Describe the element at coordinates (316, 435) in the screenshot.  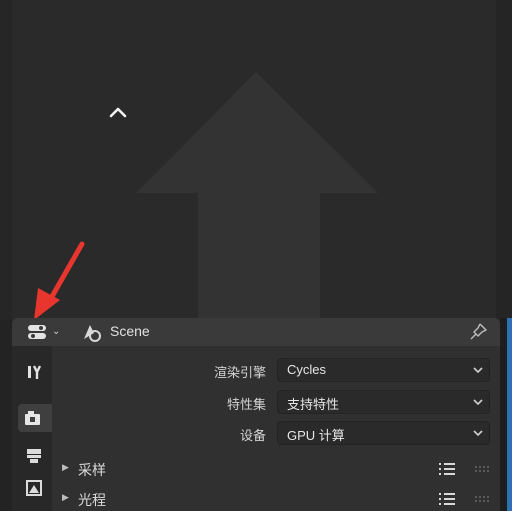
I see `device-value: GPU 计算` at that location.